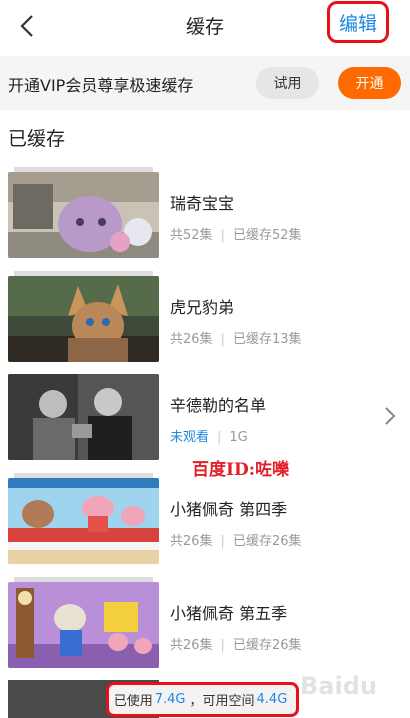 The image size is (410, 718). What do you see at coordinates (222, 701) in the screenshot?
I see `storage-free-label: ，可用空间` at bounding box center [222, 701].